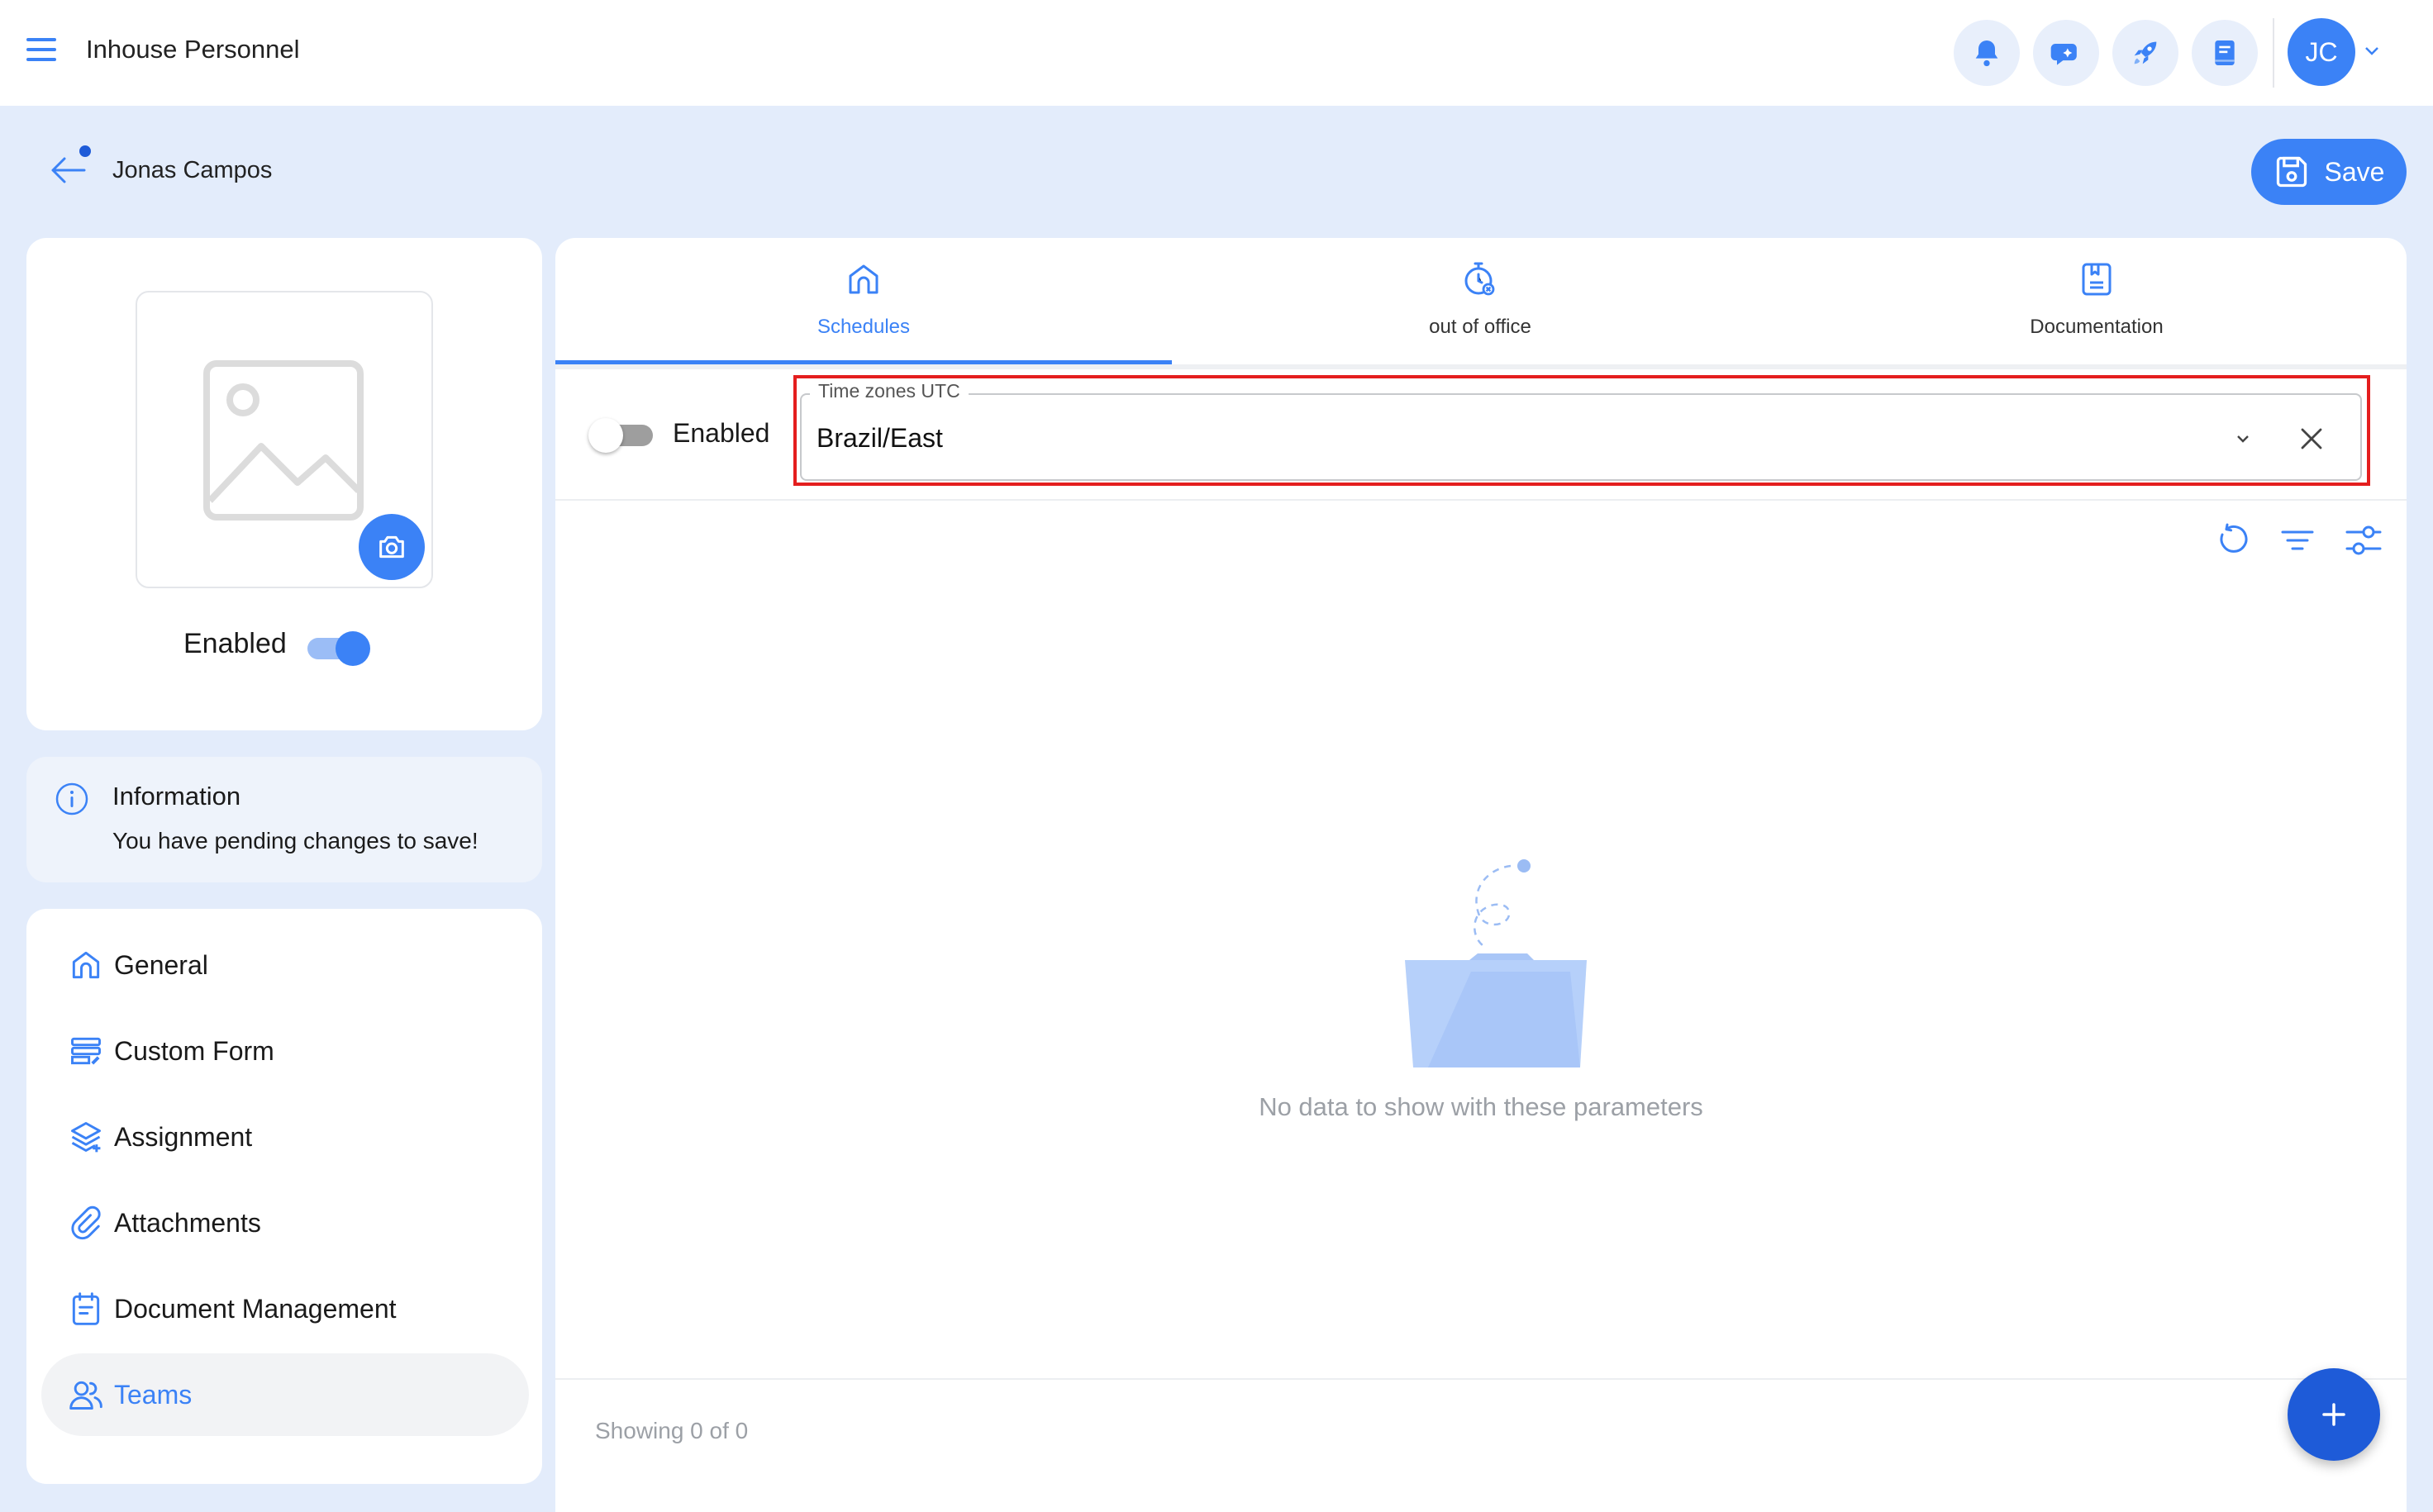  Describe the element at coordinates (235, 643) in the screenshot. I see `profile-enabled-label: Enabled` at that location.